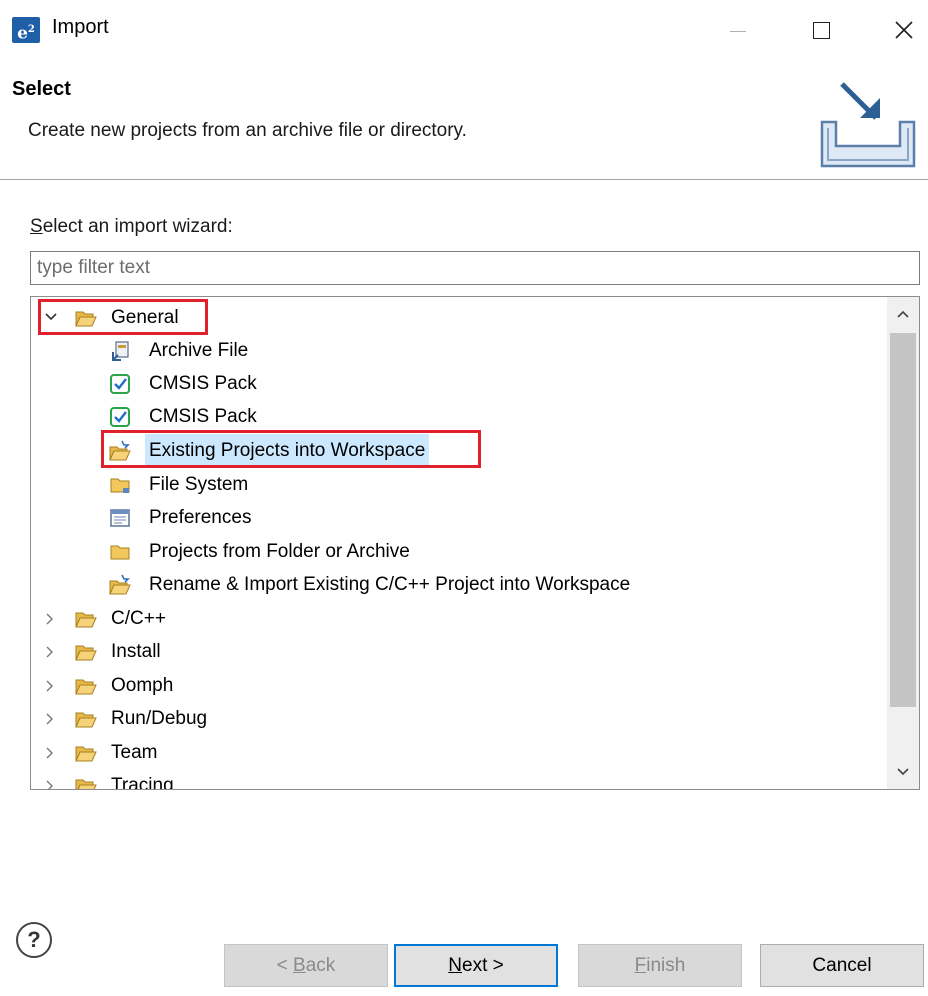 This screenshot has height=996, width=928. I want to click on scroll-up-button, so click(903, 314).